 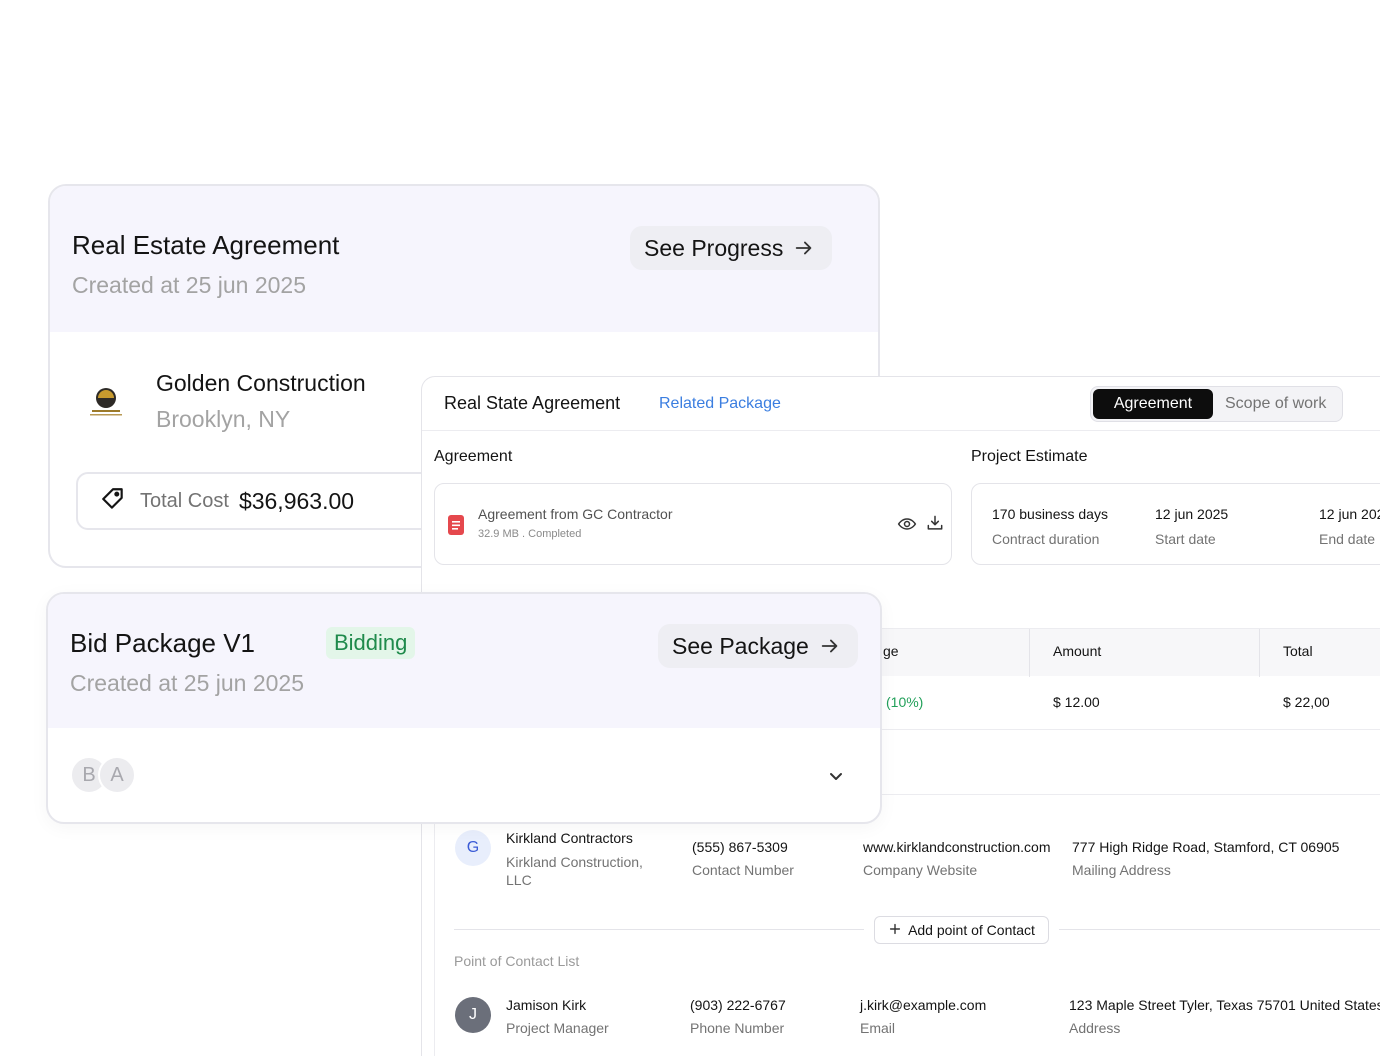 I want to click on table-header-cell: Total, so click(x=1298, y=651).